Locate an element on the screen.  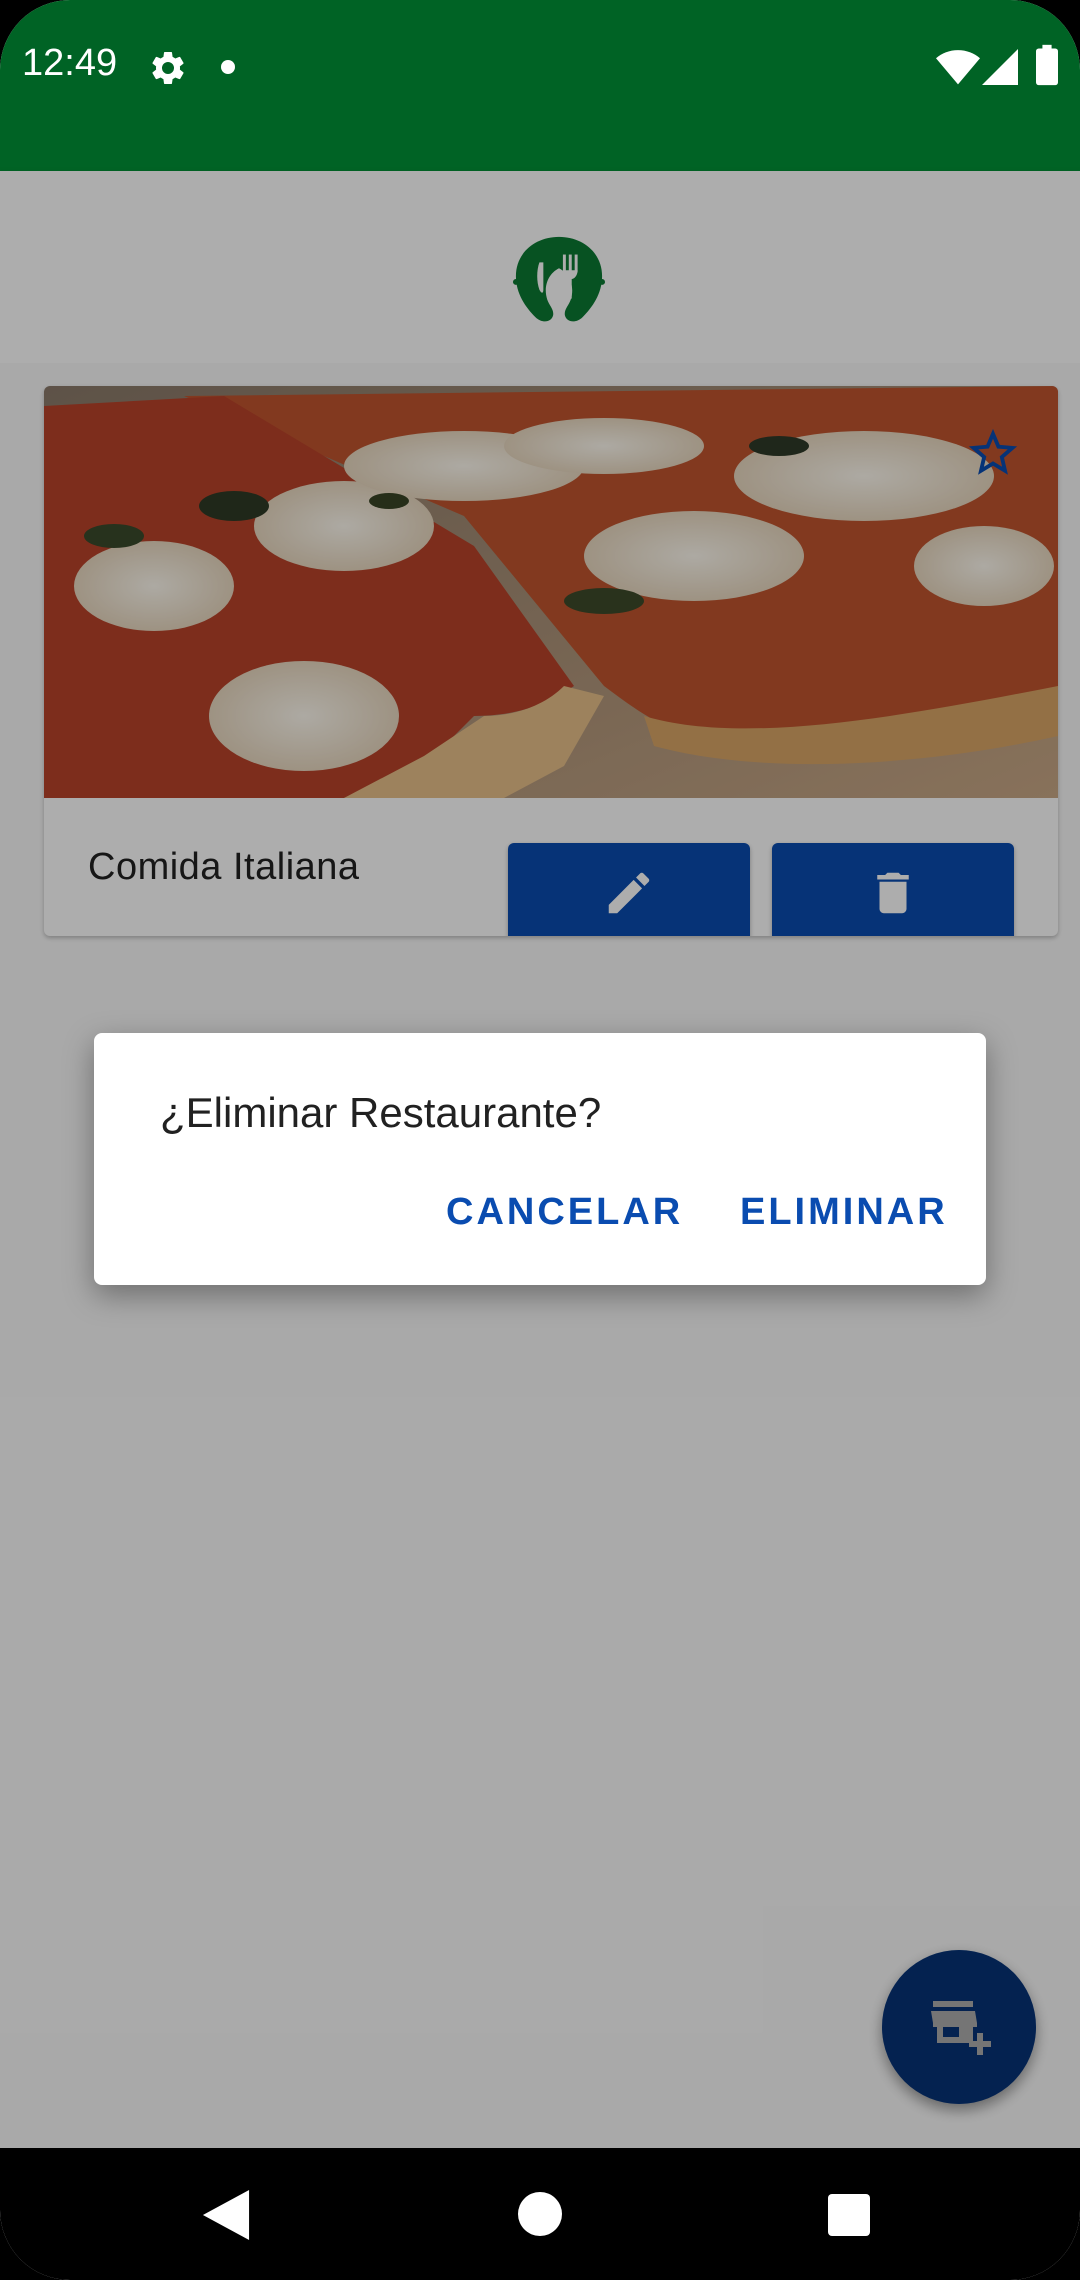
confirm-delete-button: ELIMINAR is located at coordinates (844, 1212).